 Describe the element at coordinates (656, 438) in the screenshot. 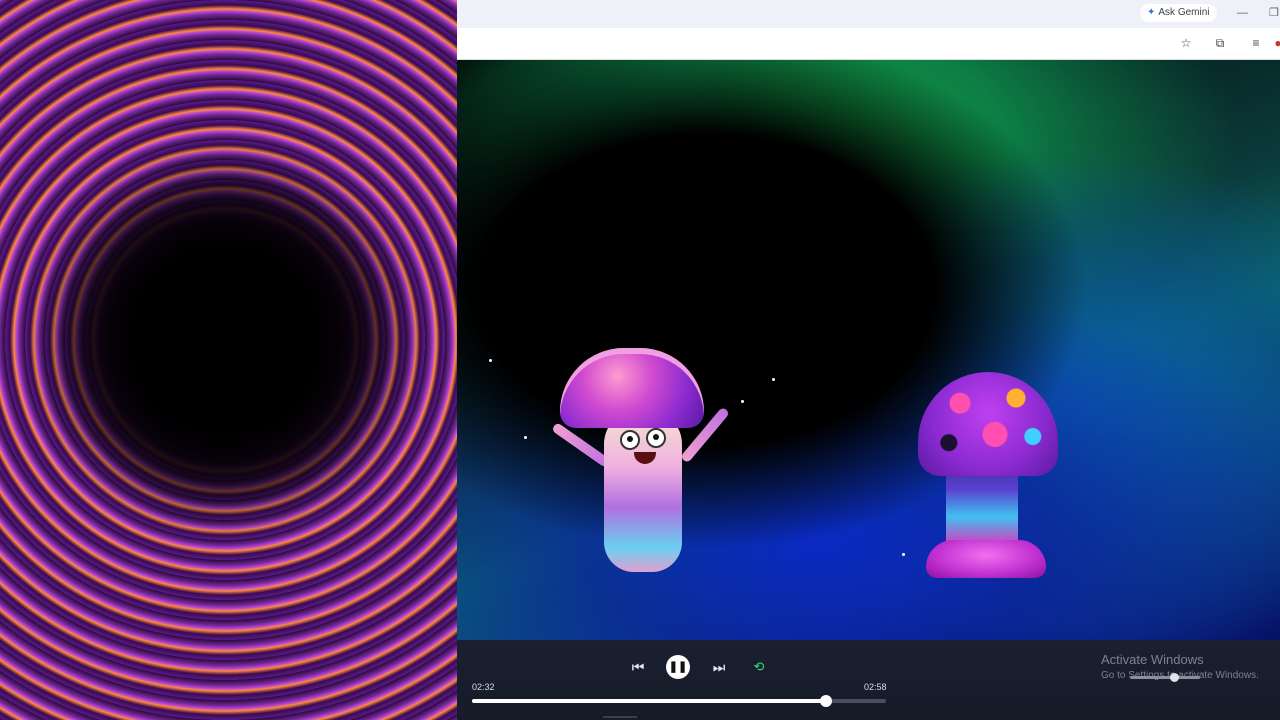

I see `mushroom-right-eye` at that location.